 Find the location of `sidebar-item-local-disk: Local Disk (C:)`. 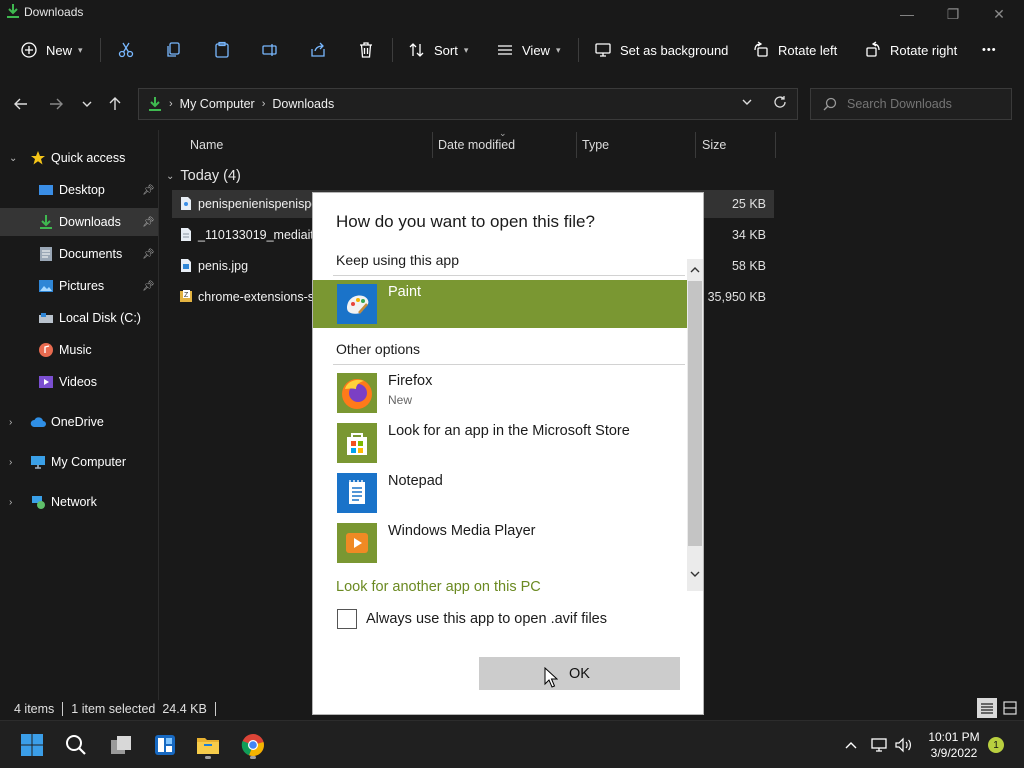

sidebar-item-local-disk: Local Disk (C:) is located at coordinates (79, 318).